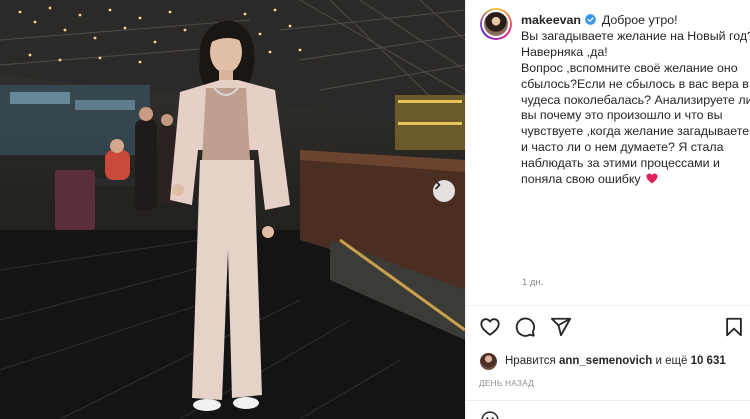  I want to click on red-heart-emoji, so click(652, 178).